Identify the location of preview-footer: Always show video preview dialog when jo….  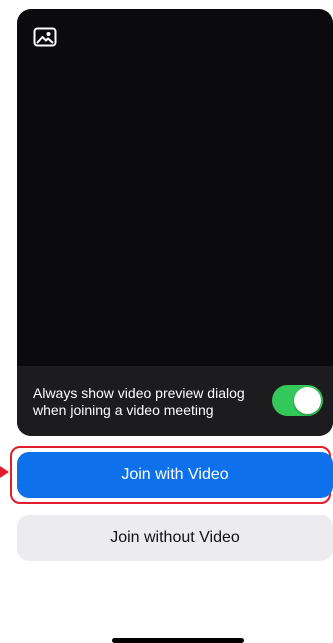
(175, 401).